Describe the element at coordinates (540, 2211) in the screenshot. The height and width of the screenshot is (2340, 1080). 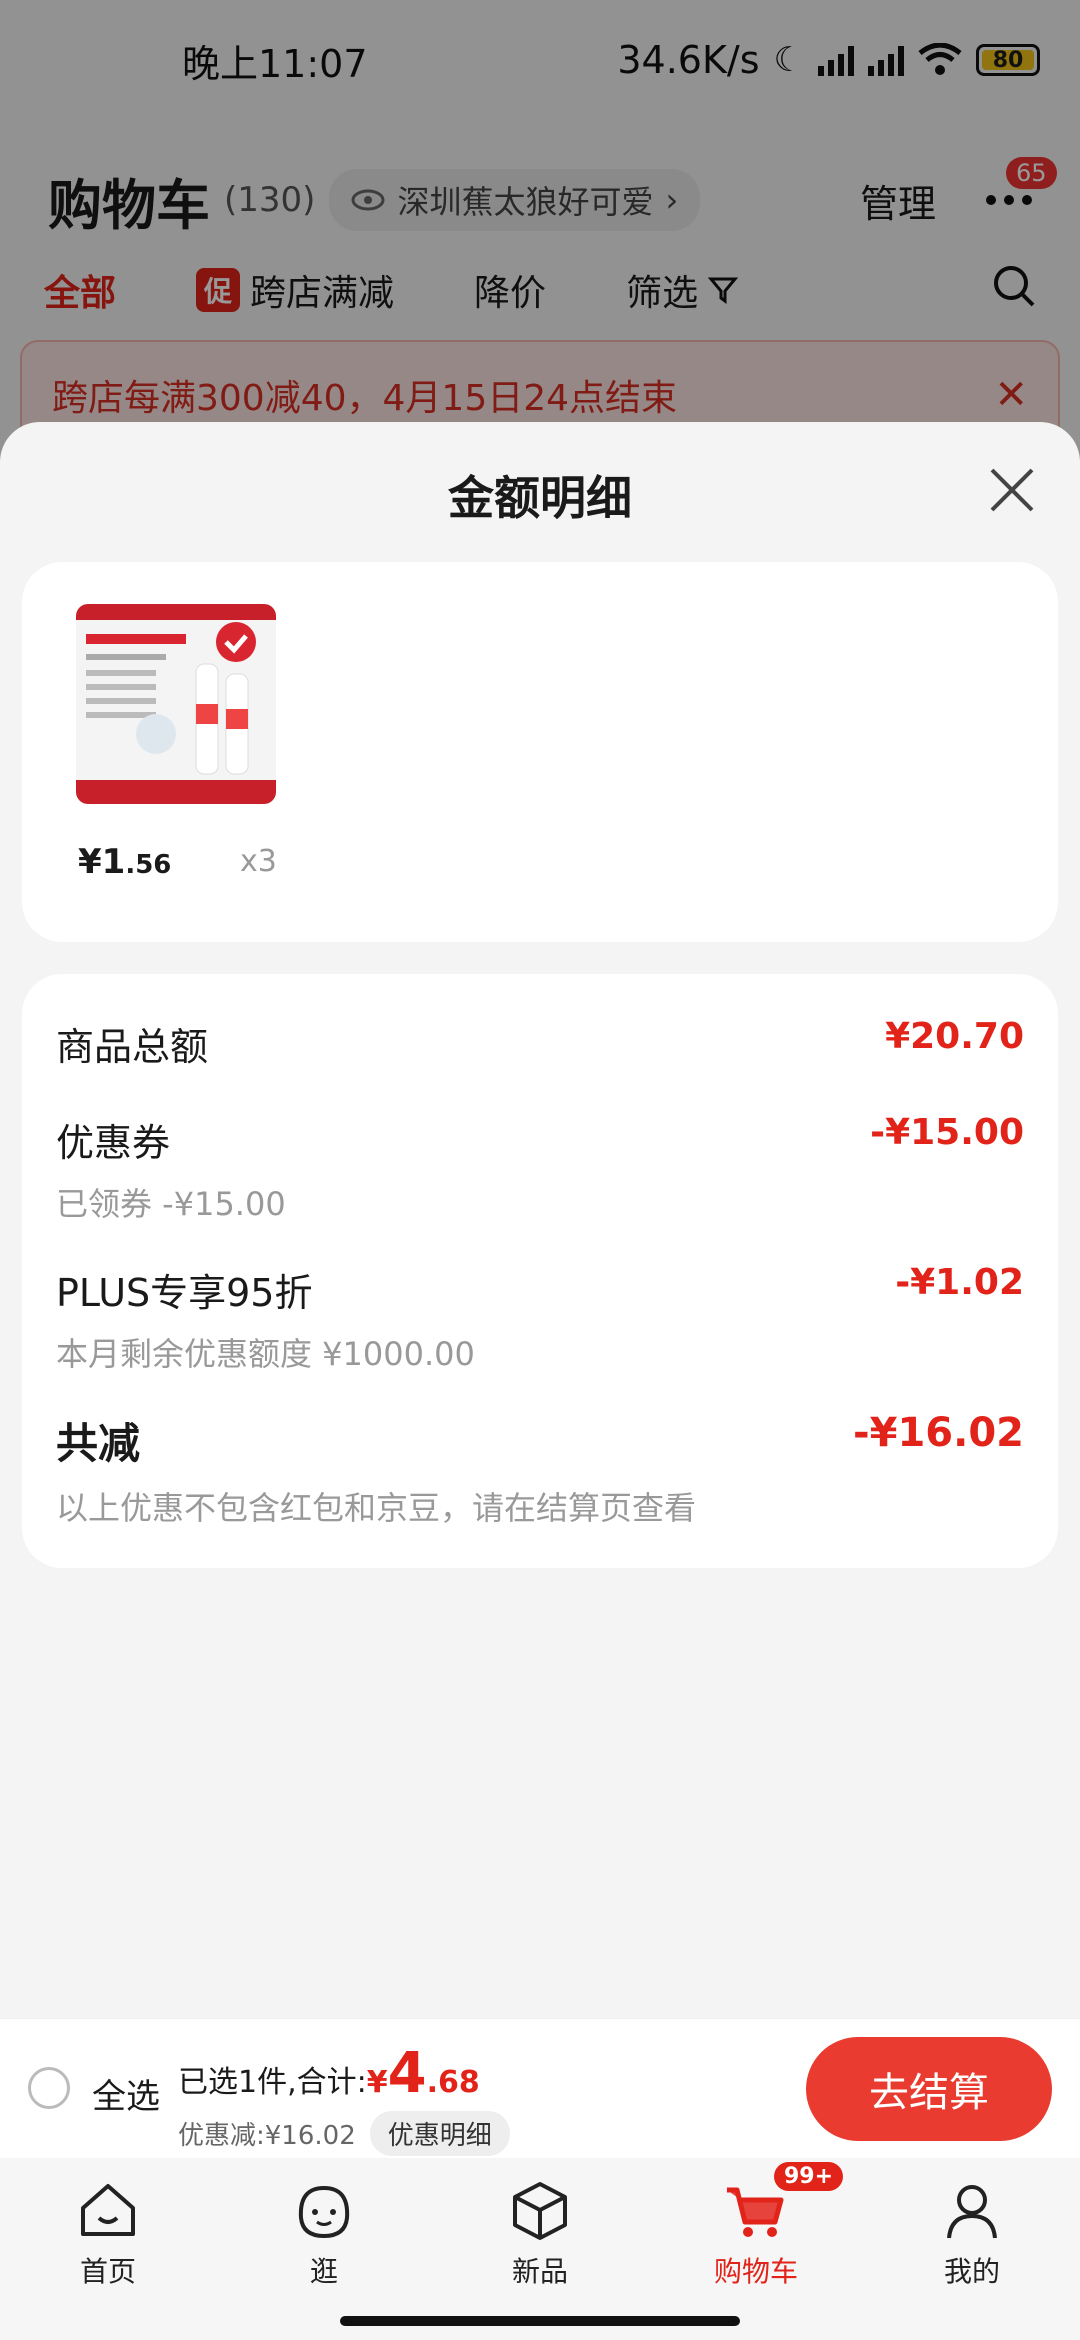
I see `cube-icon` at that location.